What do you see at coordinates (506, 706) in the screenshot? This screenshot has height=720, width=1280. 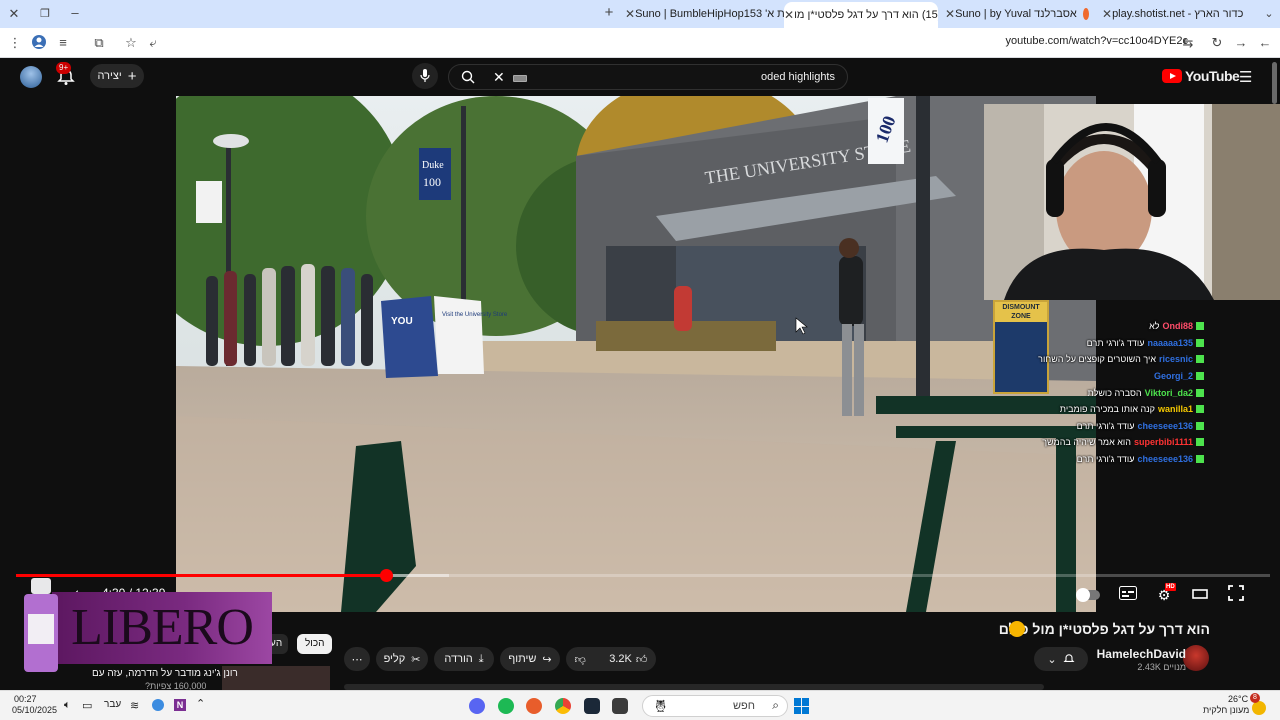 I see `spotify-icon` at bounding box center [506, 706].